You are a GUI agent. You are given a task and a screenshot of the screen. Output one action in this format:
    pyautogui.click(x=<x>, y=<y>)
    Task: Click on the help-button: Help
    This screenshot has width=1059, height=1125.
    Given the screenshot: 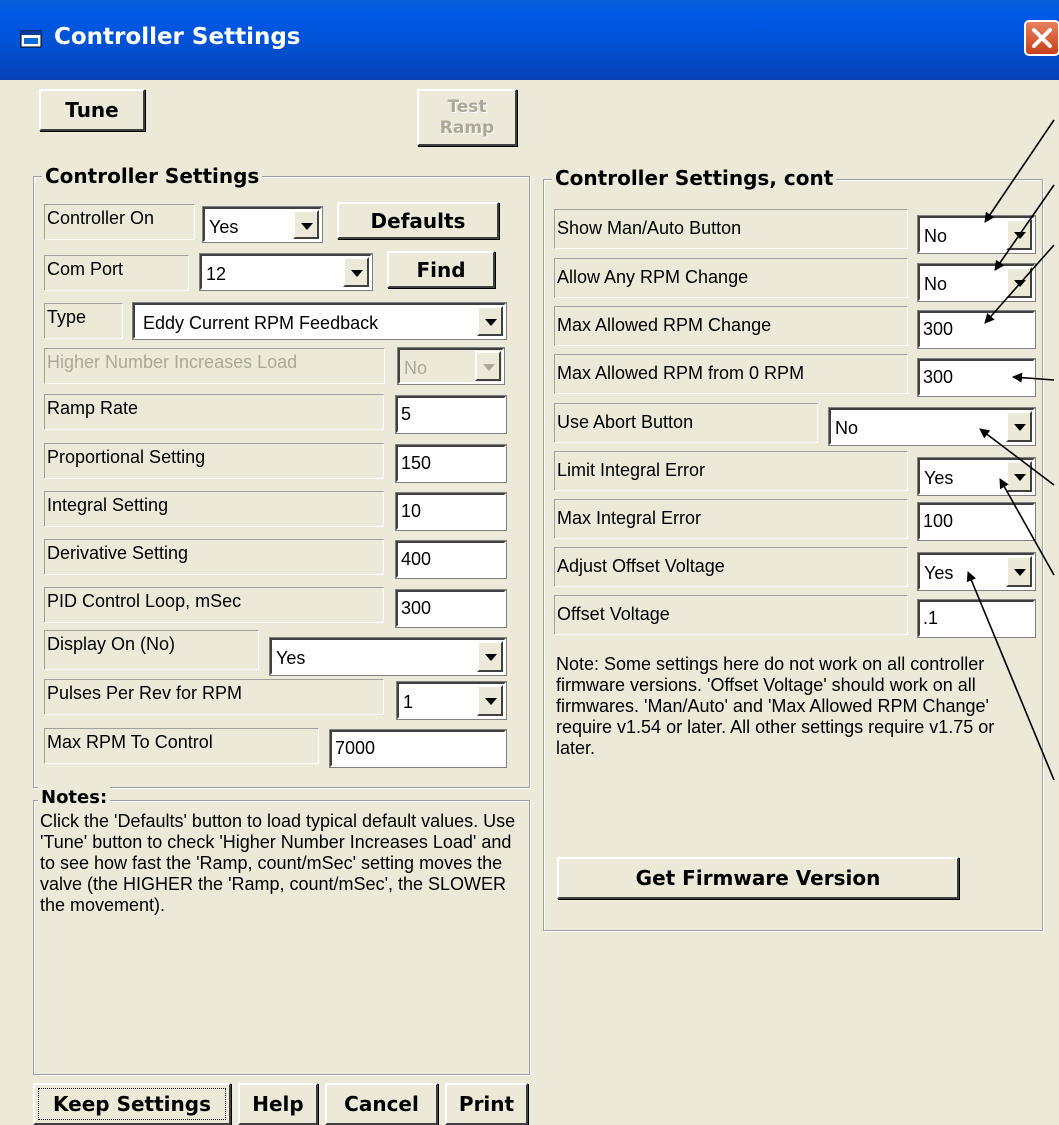 What is the action you would take?
    pyautogui.click(x=278, y=1104)
    